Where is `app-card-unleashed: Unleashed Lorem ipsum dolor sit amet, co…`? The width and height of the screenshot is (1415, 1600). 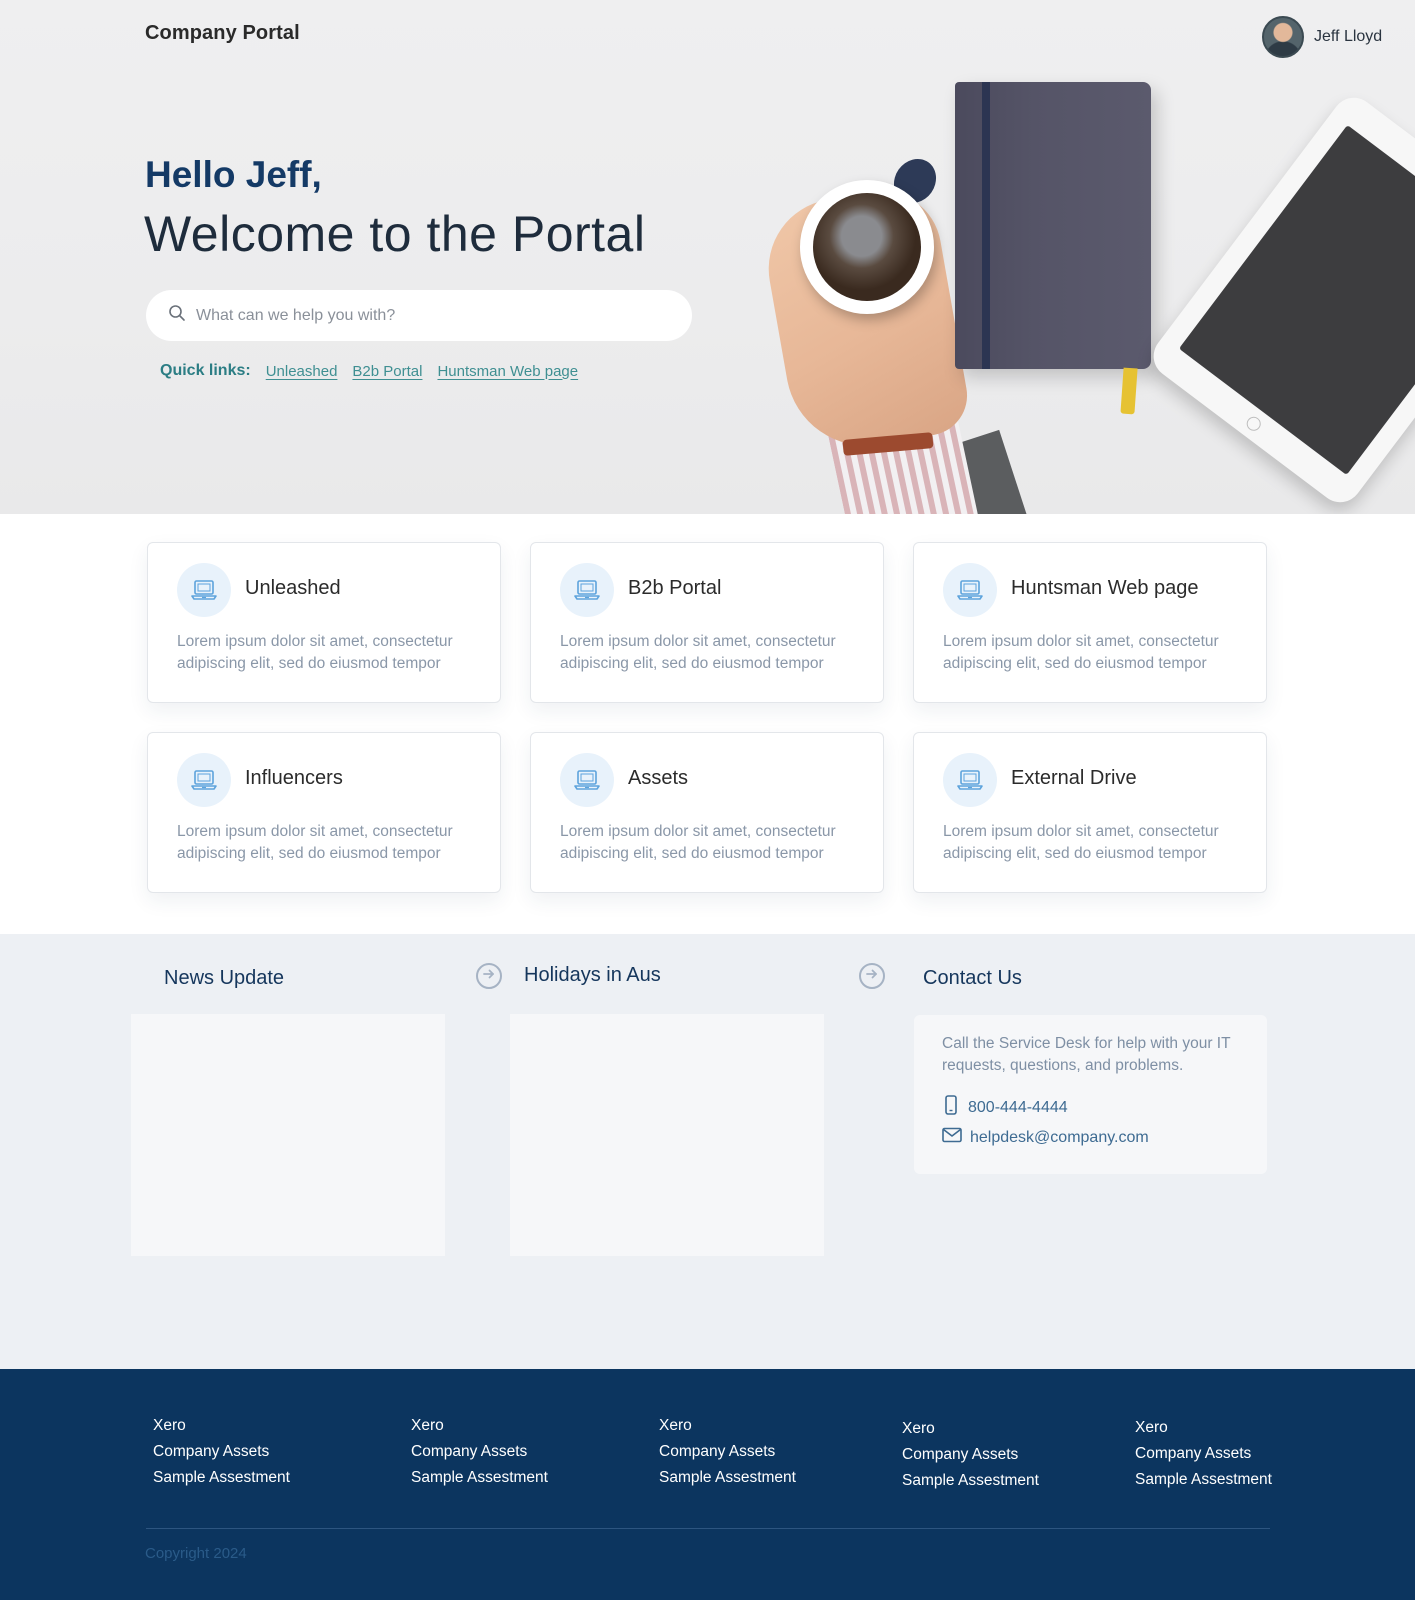 app-card-unleashed: Unleashed Lorem ipsum dolor sit amet, co… is located at coordinates (324, 622).